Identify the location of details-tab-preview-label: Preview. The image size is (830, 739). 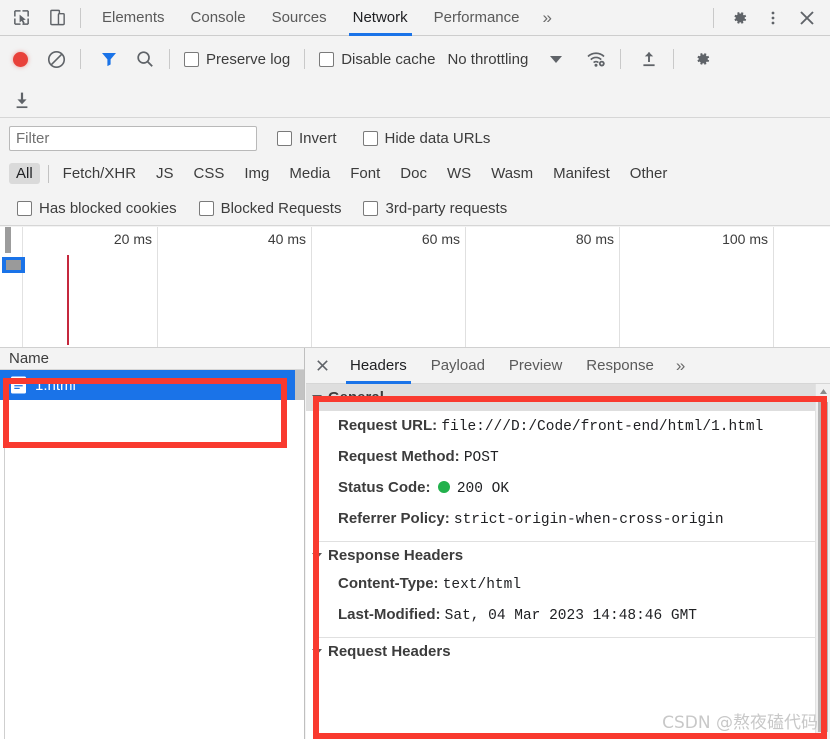
(535, 365).